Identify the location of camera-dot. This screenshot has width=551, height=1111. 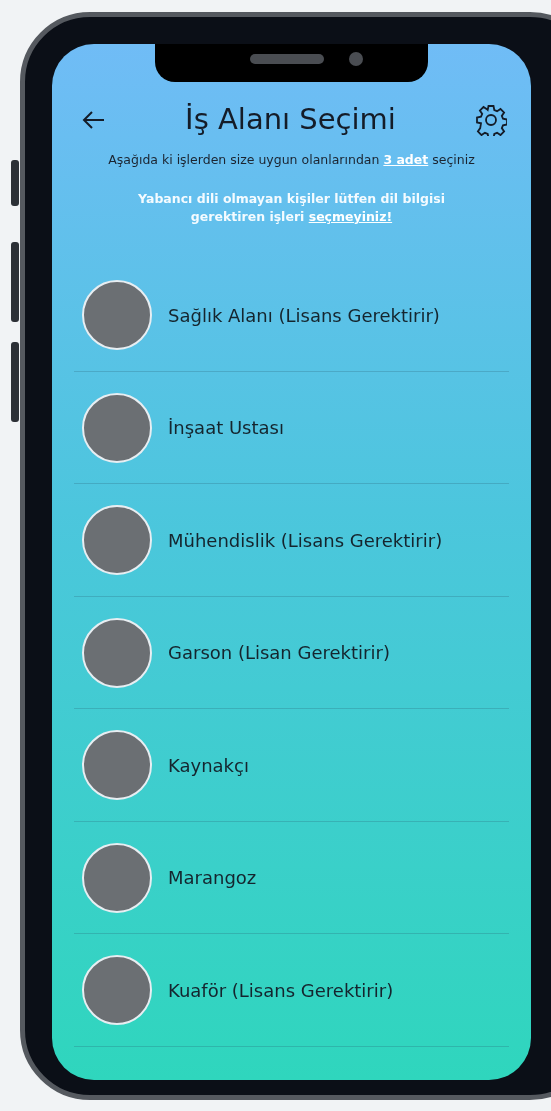
(356, 59).